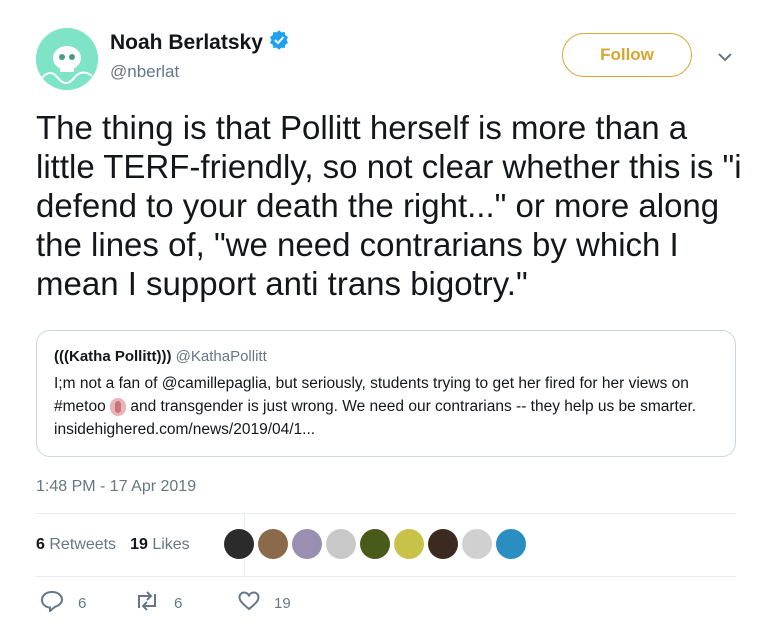  Describe the element at coordinates (144, 72) in the screenshot. I see `author-handle: @nberlat` at that location.